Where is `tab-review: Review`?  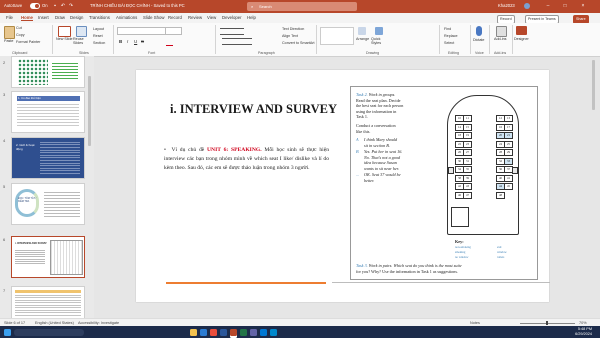
tab-review: Review is located at coordinates (195, 17).